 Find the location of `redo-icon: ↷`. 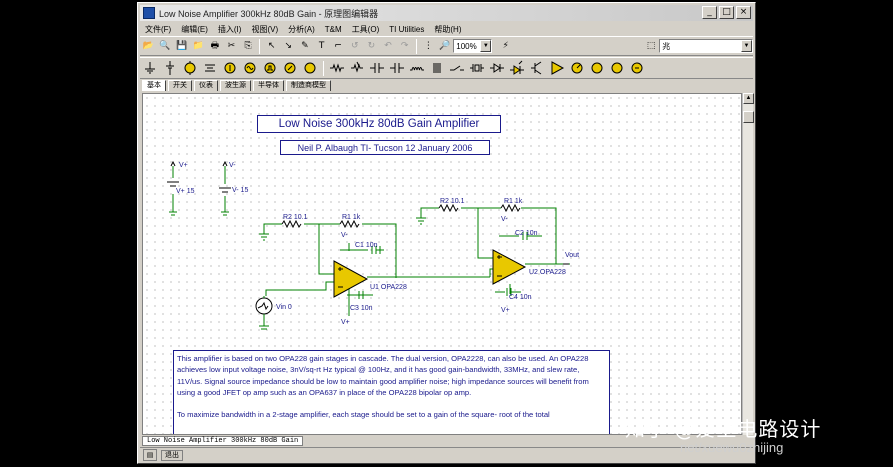

redo-icon: ↷ is located at coordinates (404, 46).